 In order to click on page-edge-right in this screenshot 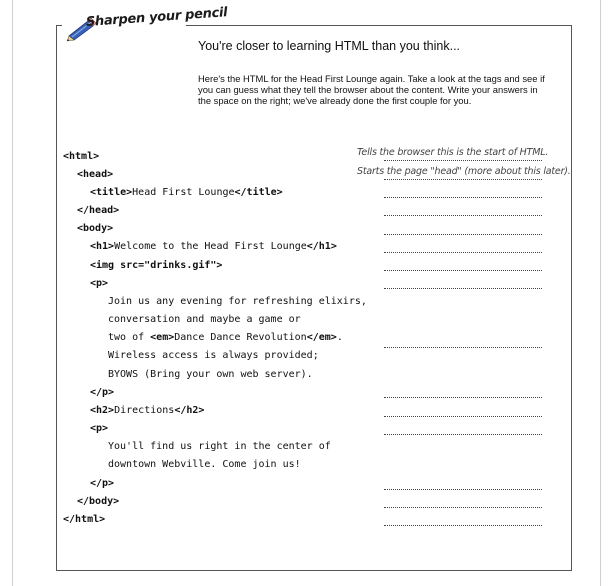, I will do `click(600, 293)`.